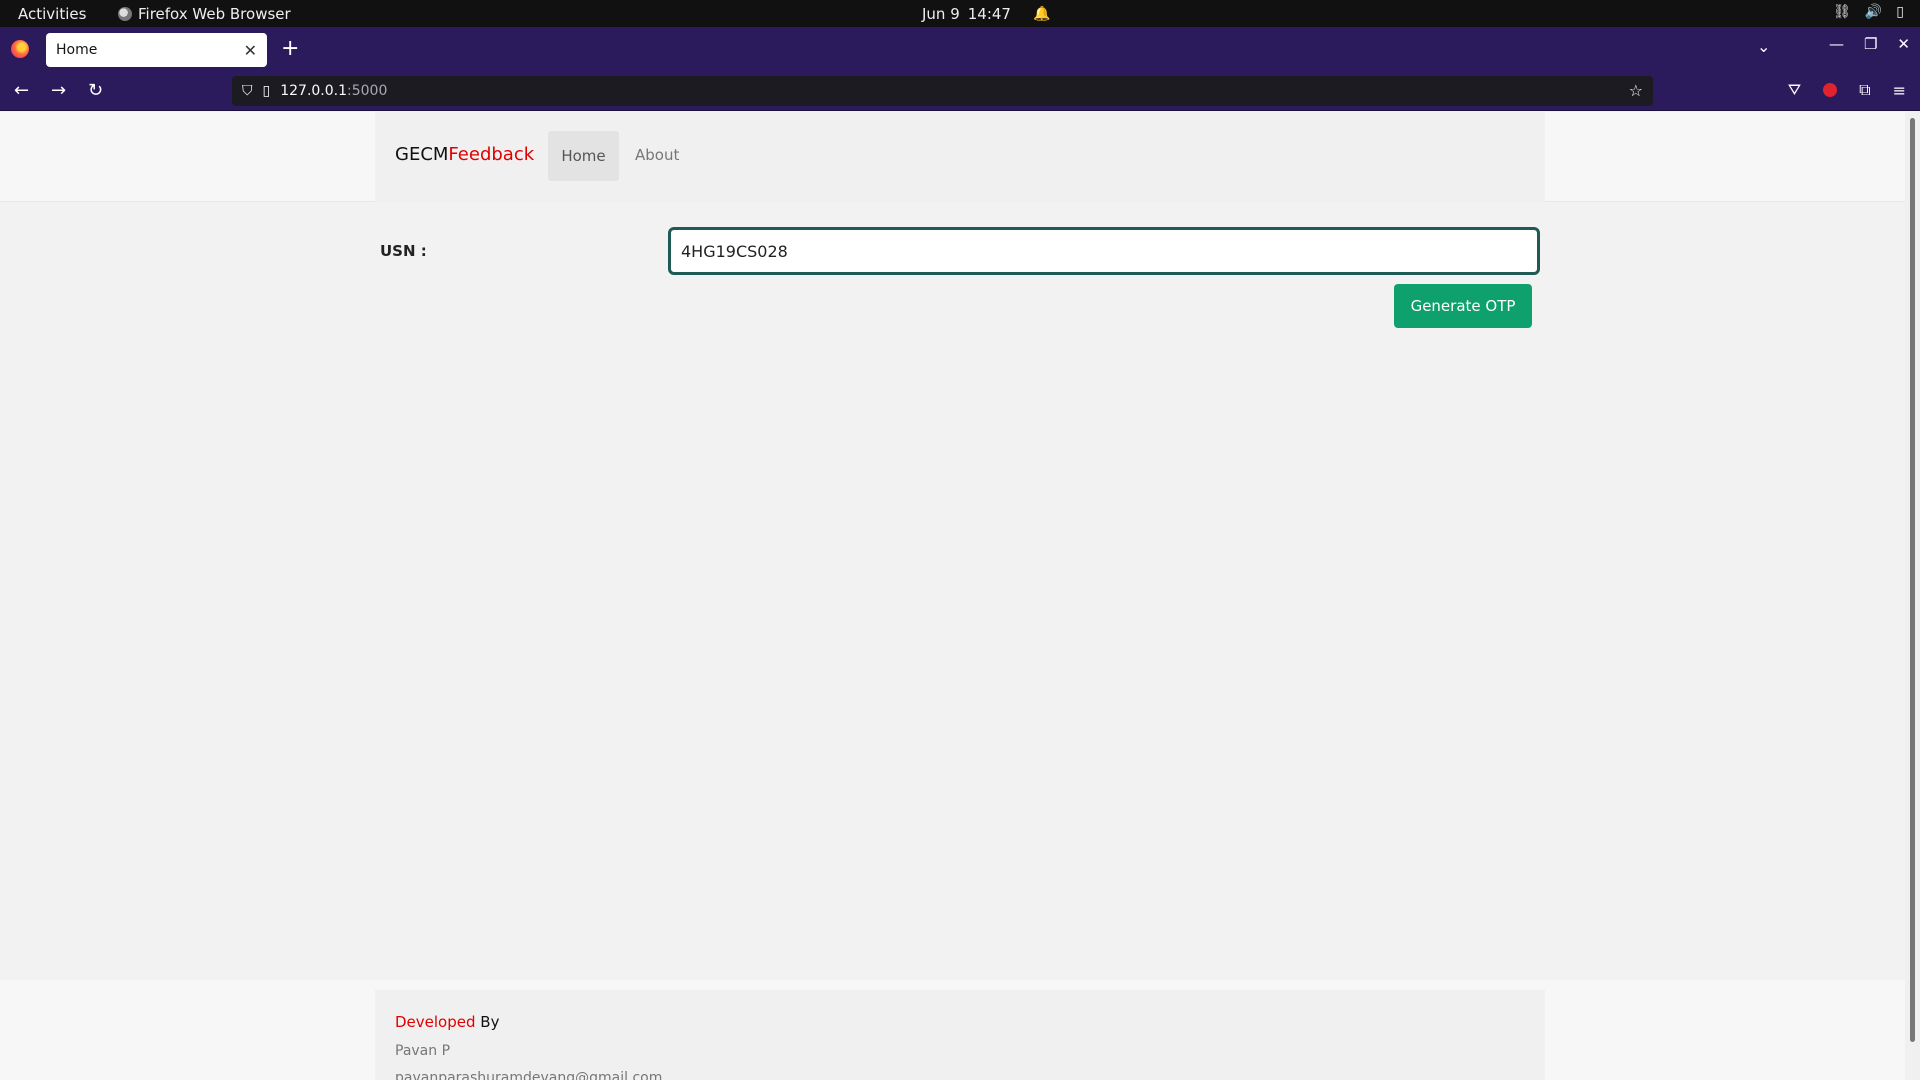 Image resolution: width=1920 pixels, height=1080 pixels. I want to click on firefox-icon, so click(125, 14).